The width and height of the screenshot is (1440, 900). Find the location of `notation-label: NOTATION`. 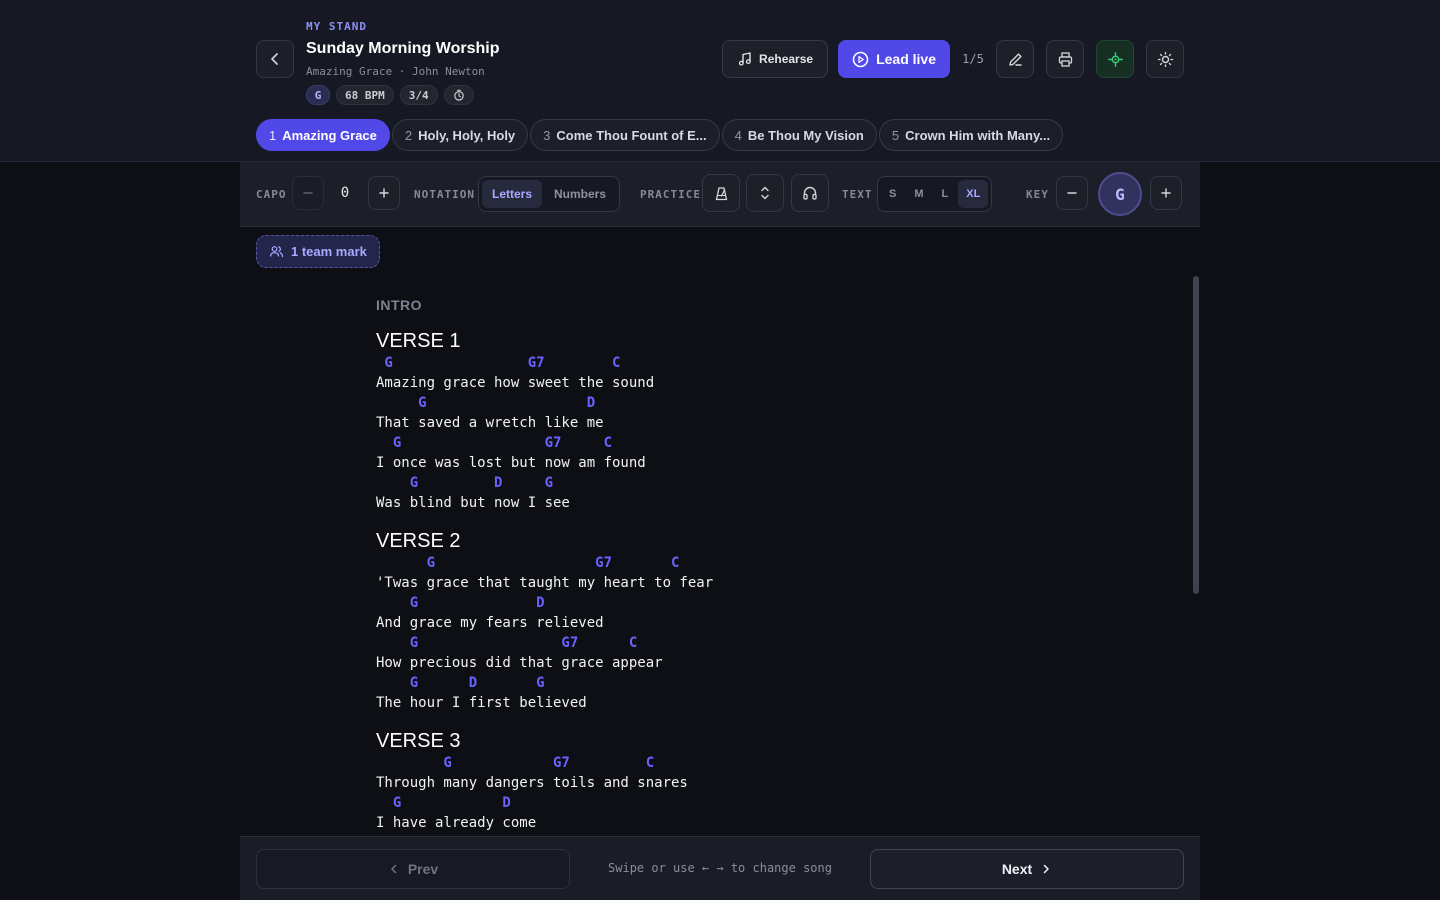

notation-label: NOTATION is located at coordinates (444, 194).